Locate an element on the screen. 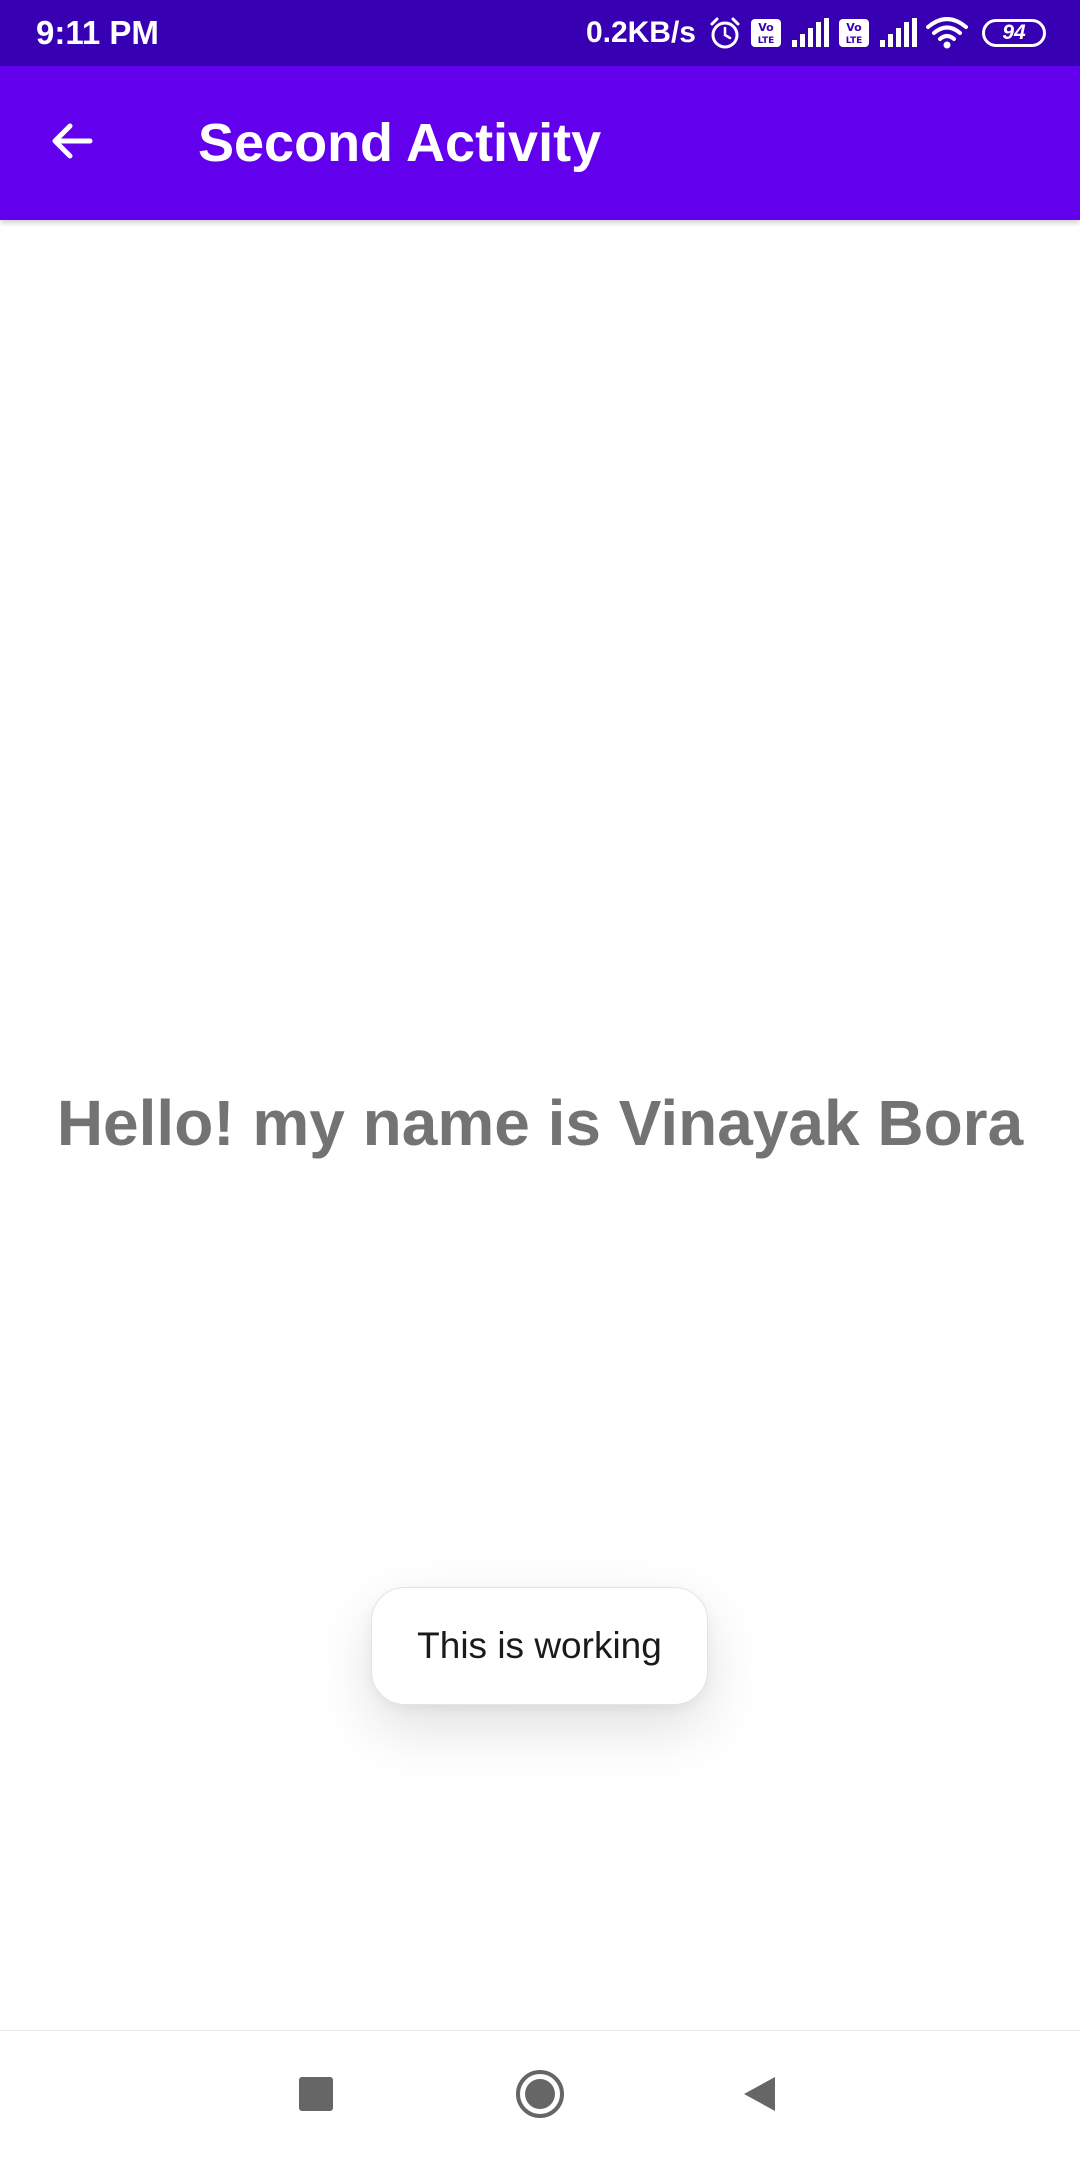  recents-button is located at coordinates (316, 2096).